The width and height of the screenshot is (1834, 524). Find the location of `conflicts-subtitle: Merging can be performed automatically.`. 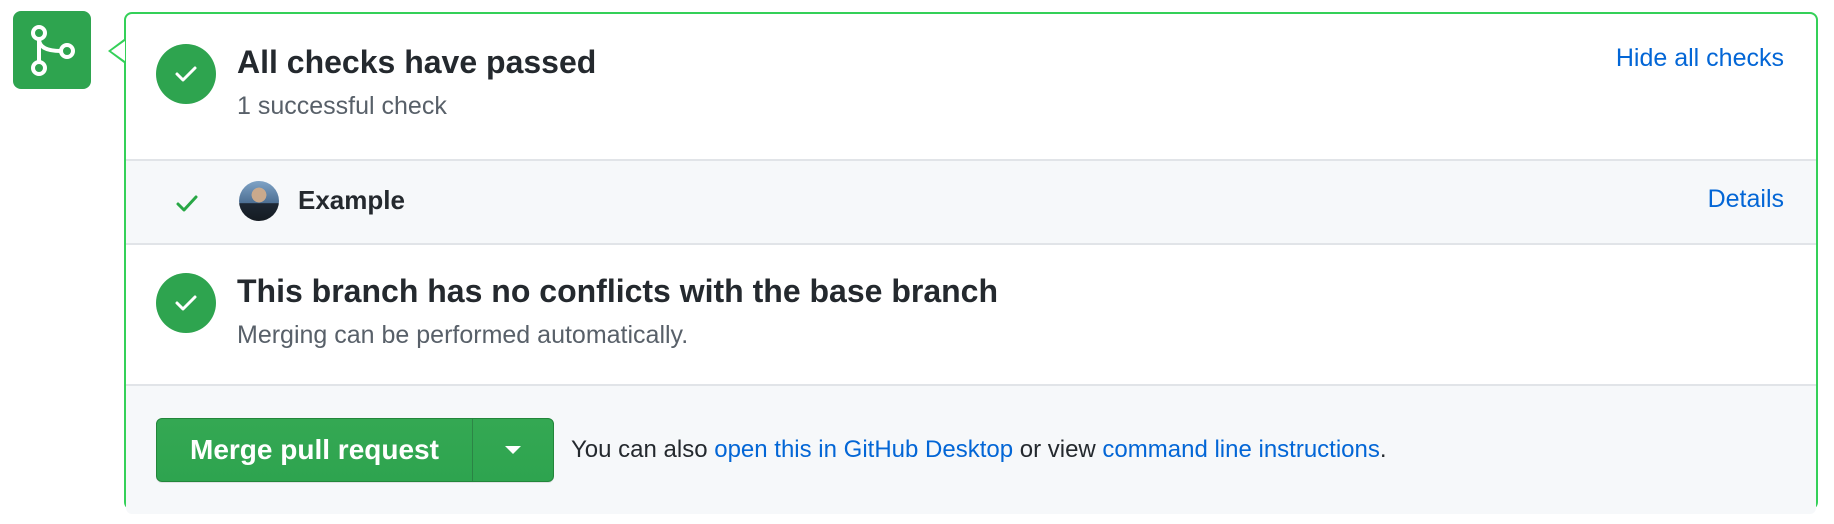

conflicts-subtitle: Merging can be performed automatically. is located at coordinates (463, 335).